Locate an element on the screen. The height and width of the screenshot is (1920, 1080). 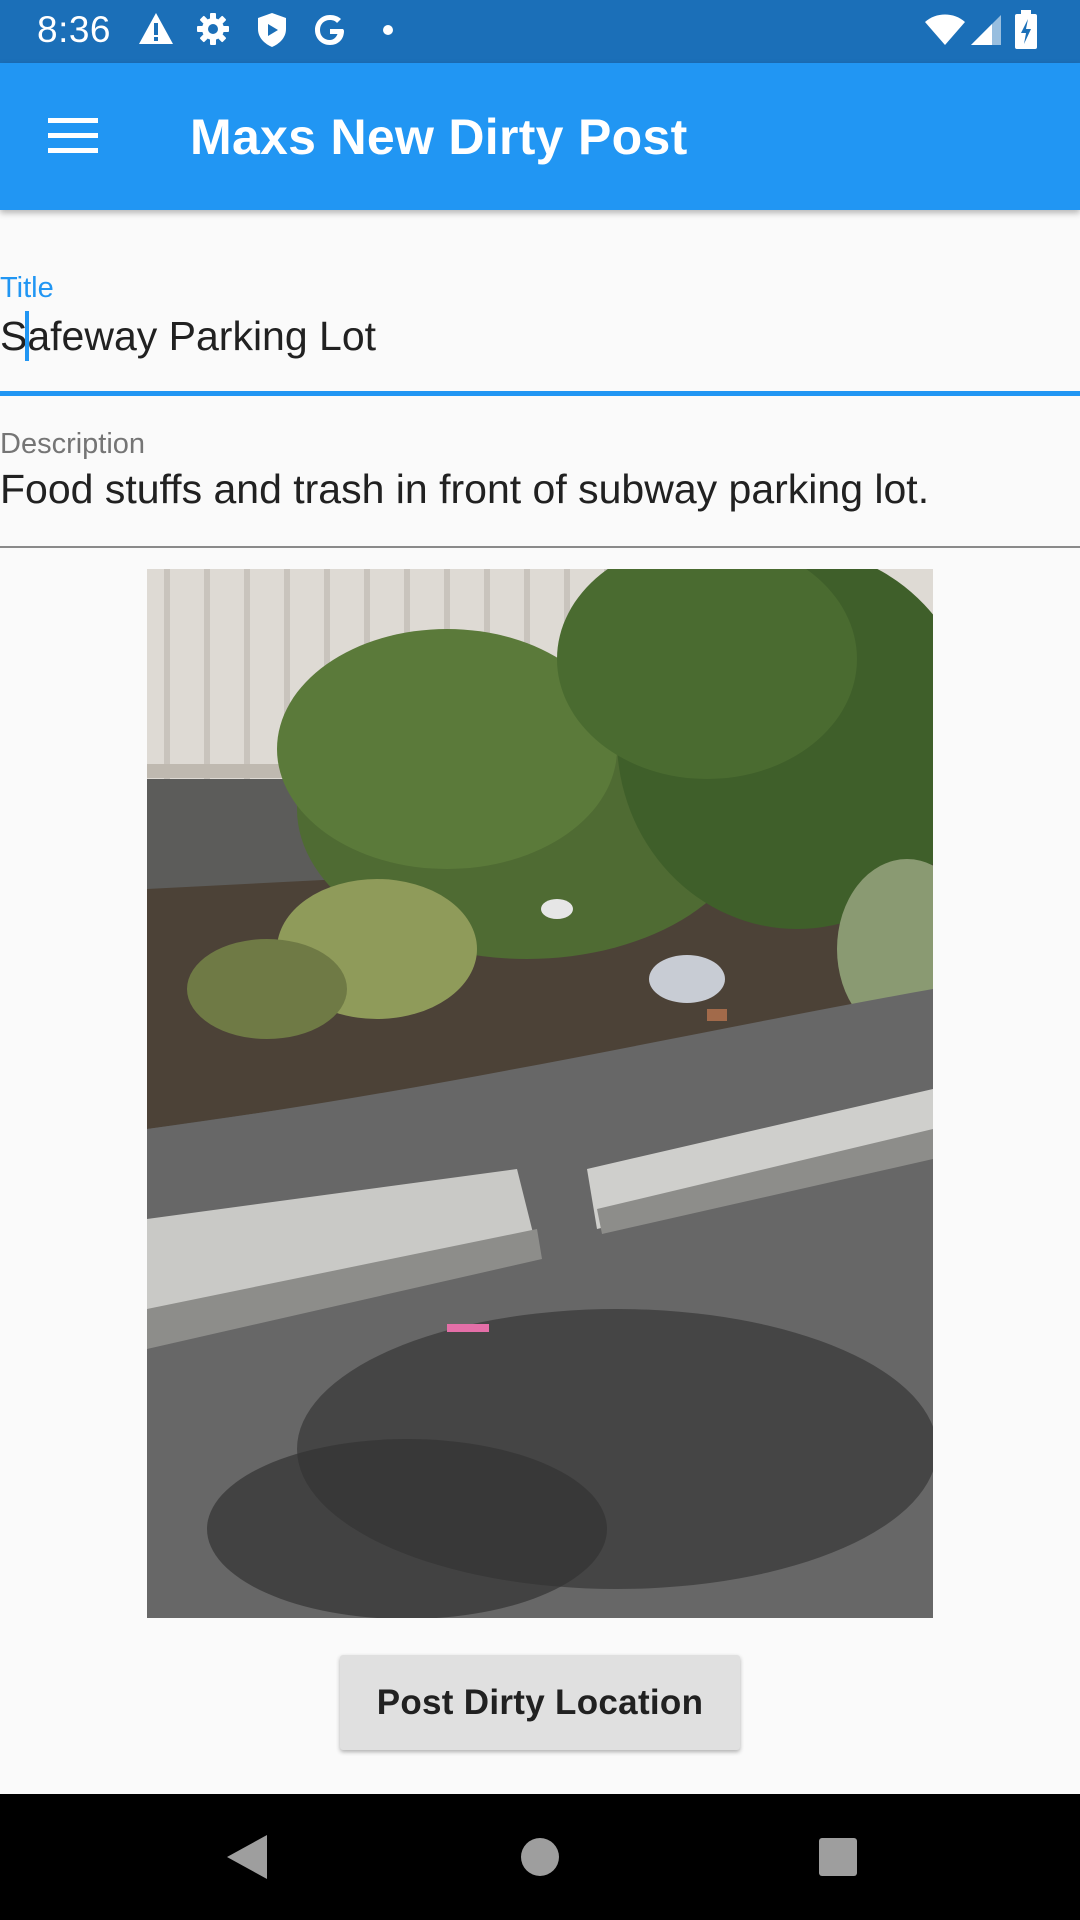
recents-button is located at coordinates (838, 1857).